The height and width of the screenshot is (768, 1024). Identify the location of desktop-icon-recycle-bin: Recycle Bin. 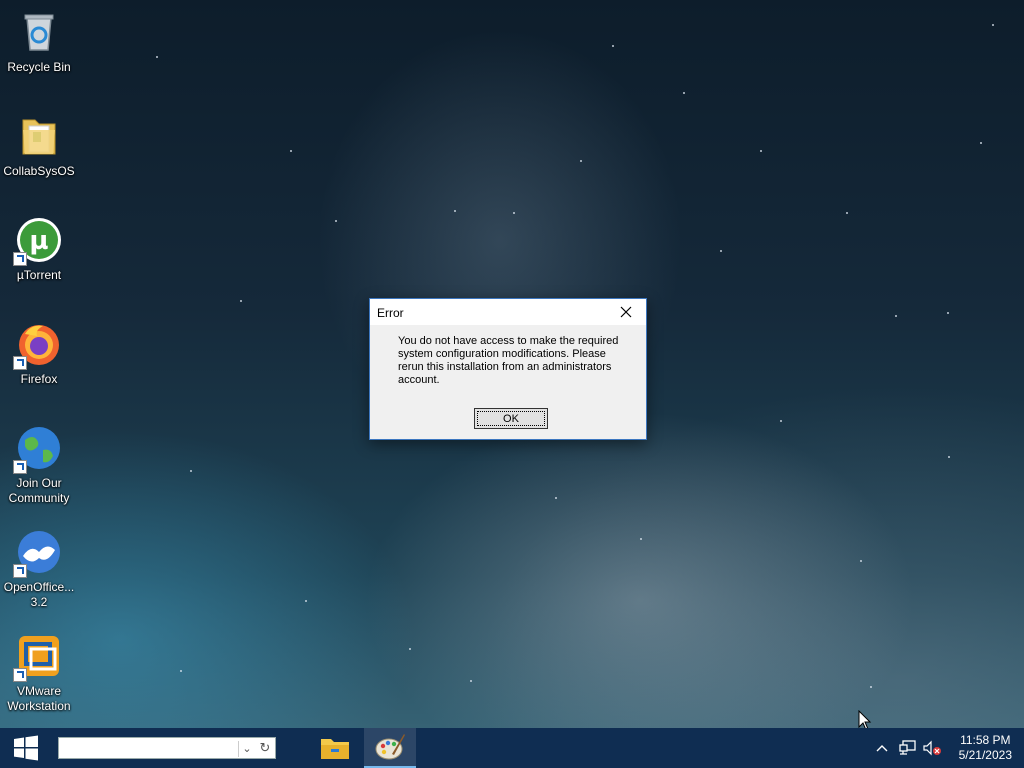
(39, 38).